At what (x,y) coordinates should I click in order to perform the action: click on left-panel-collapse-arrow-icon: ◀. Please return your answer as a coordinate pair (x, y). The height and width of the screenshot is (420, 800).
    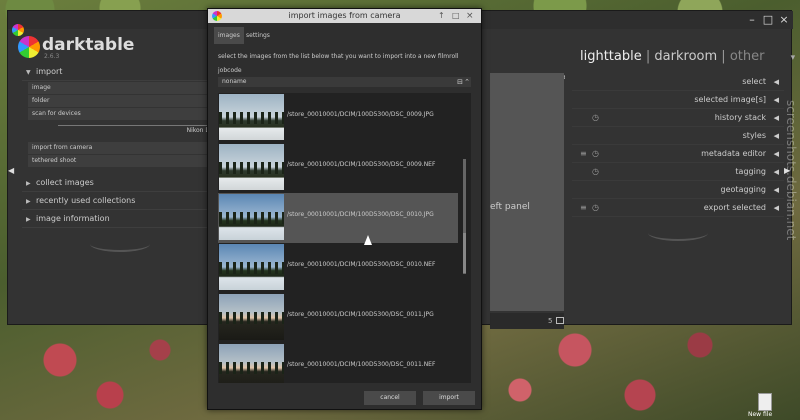
    Looking at the image, I should click on (11, 172).